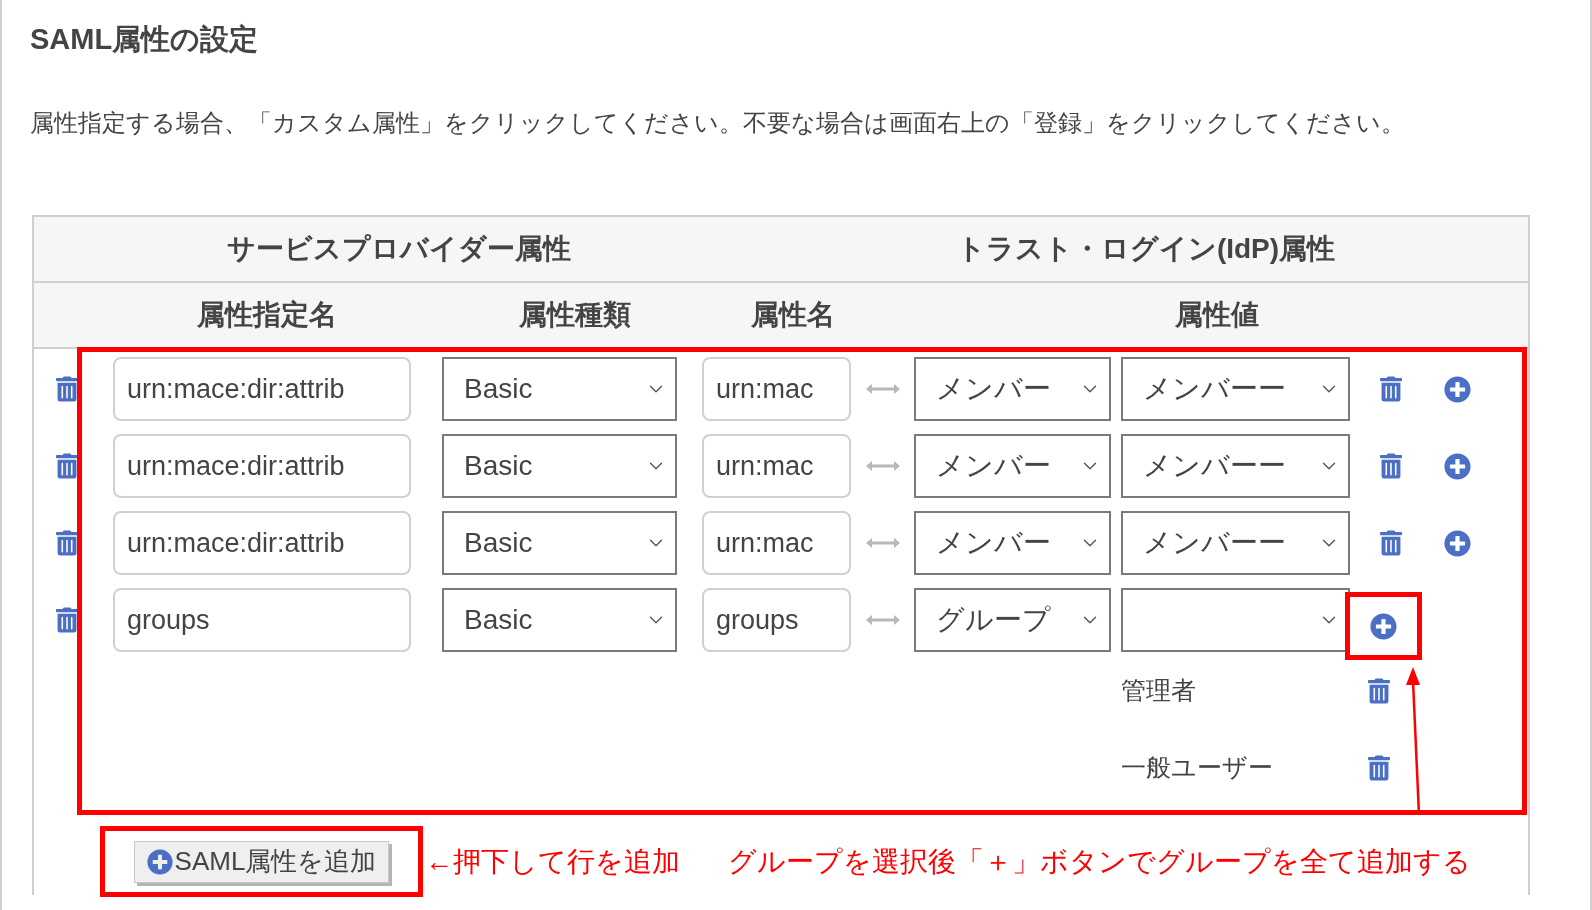 This screenshot has height=910, width=1592. Describe the element at coordinates (1217, 315) in the screenshot. I see `column-header: 属性値` at that location.